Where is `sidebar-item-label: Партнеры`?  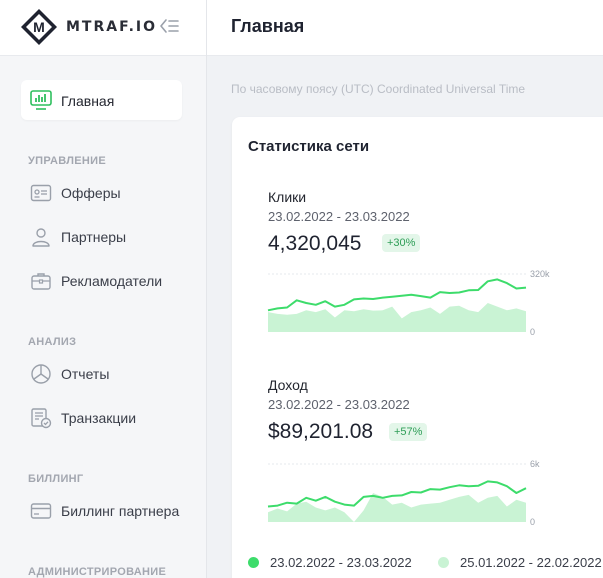 sidebar-item-label: Партнеры is located at coordinates (94, 237).